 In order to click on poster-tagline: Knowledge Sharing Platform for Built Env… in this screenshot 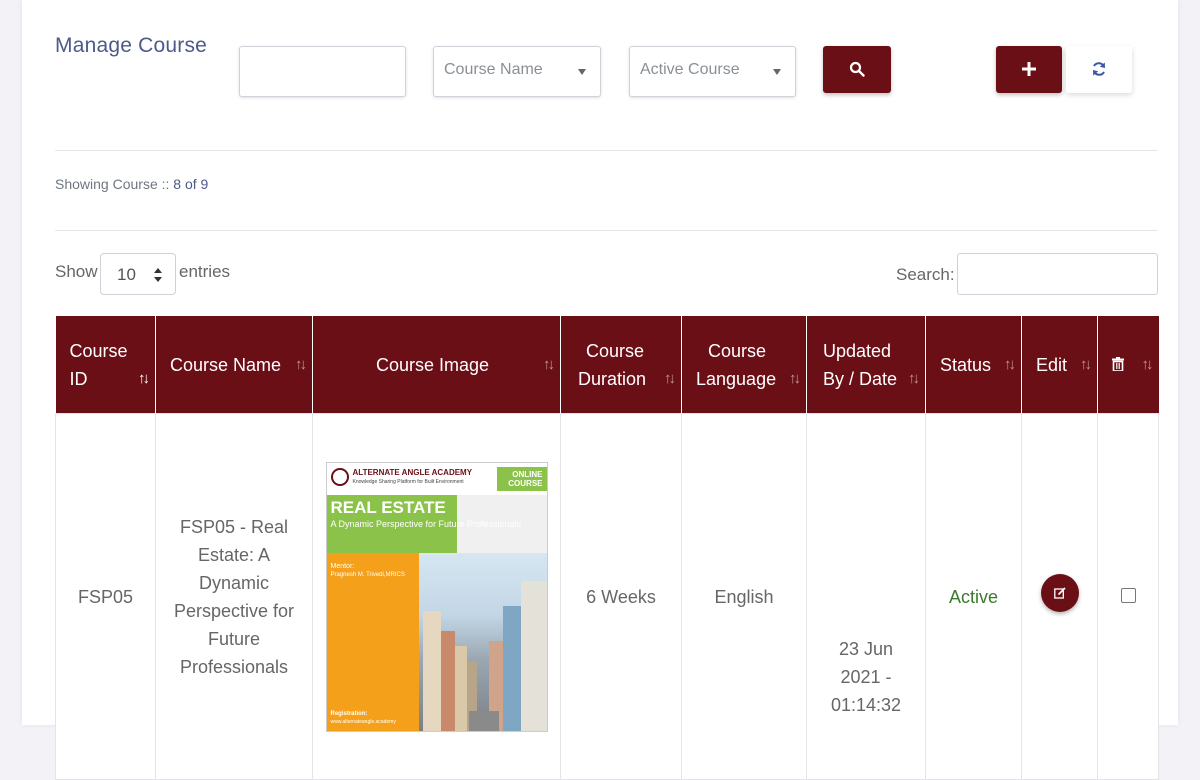, I will do `click(408, 481)`.